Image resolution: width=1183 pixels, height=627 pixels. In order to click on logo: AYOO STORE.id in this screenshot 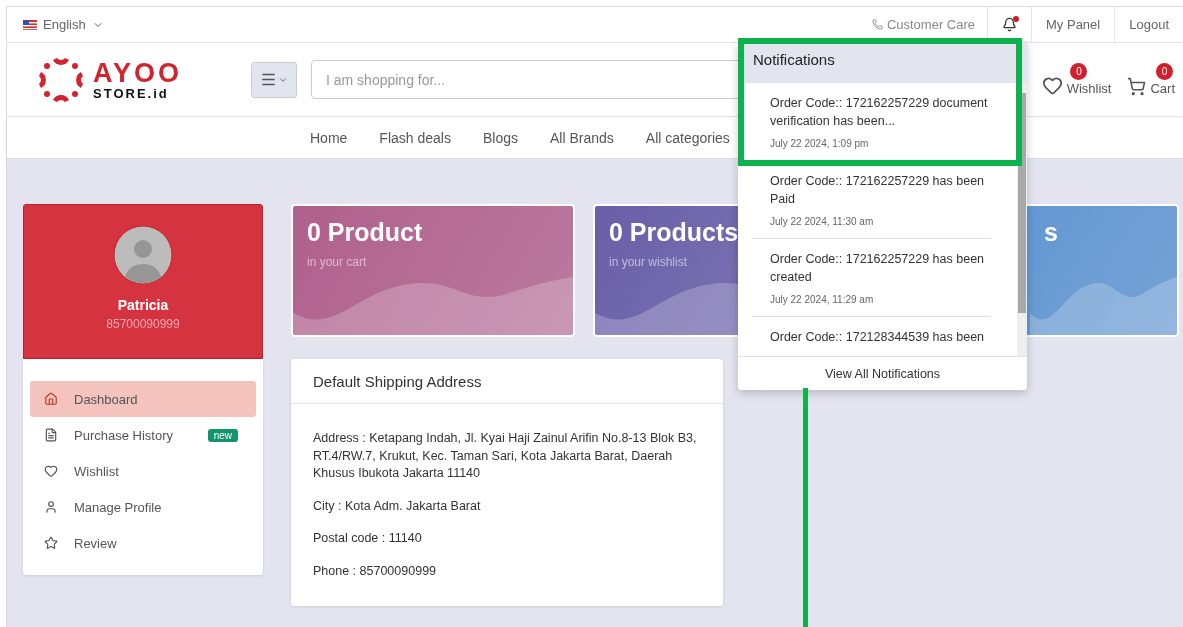, I will do `click(144, 79)`.